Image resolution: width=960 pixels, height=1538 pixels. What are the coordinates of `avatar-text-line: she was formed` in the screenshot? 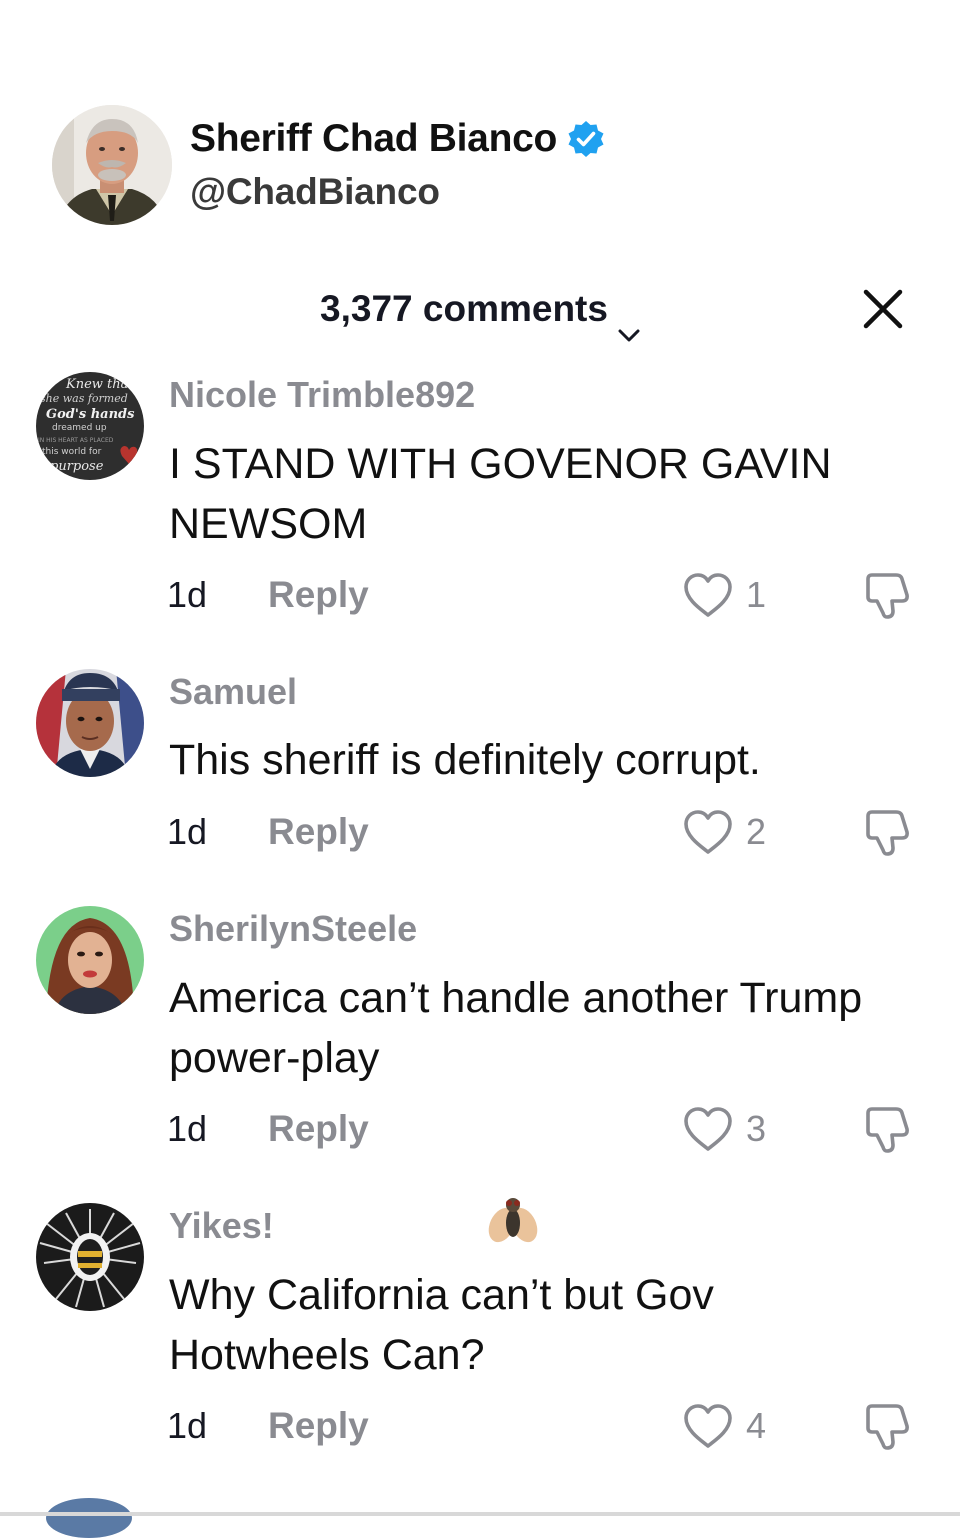 It's located at (84, 398).